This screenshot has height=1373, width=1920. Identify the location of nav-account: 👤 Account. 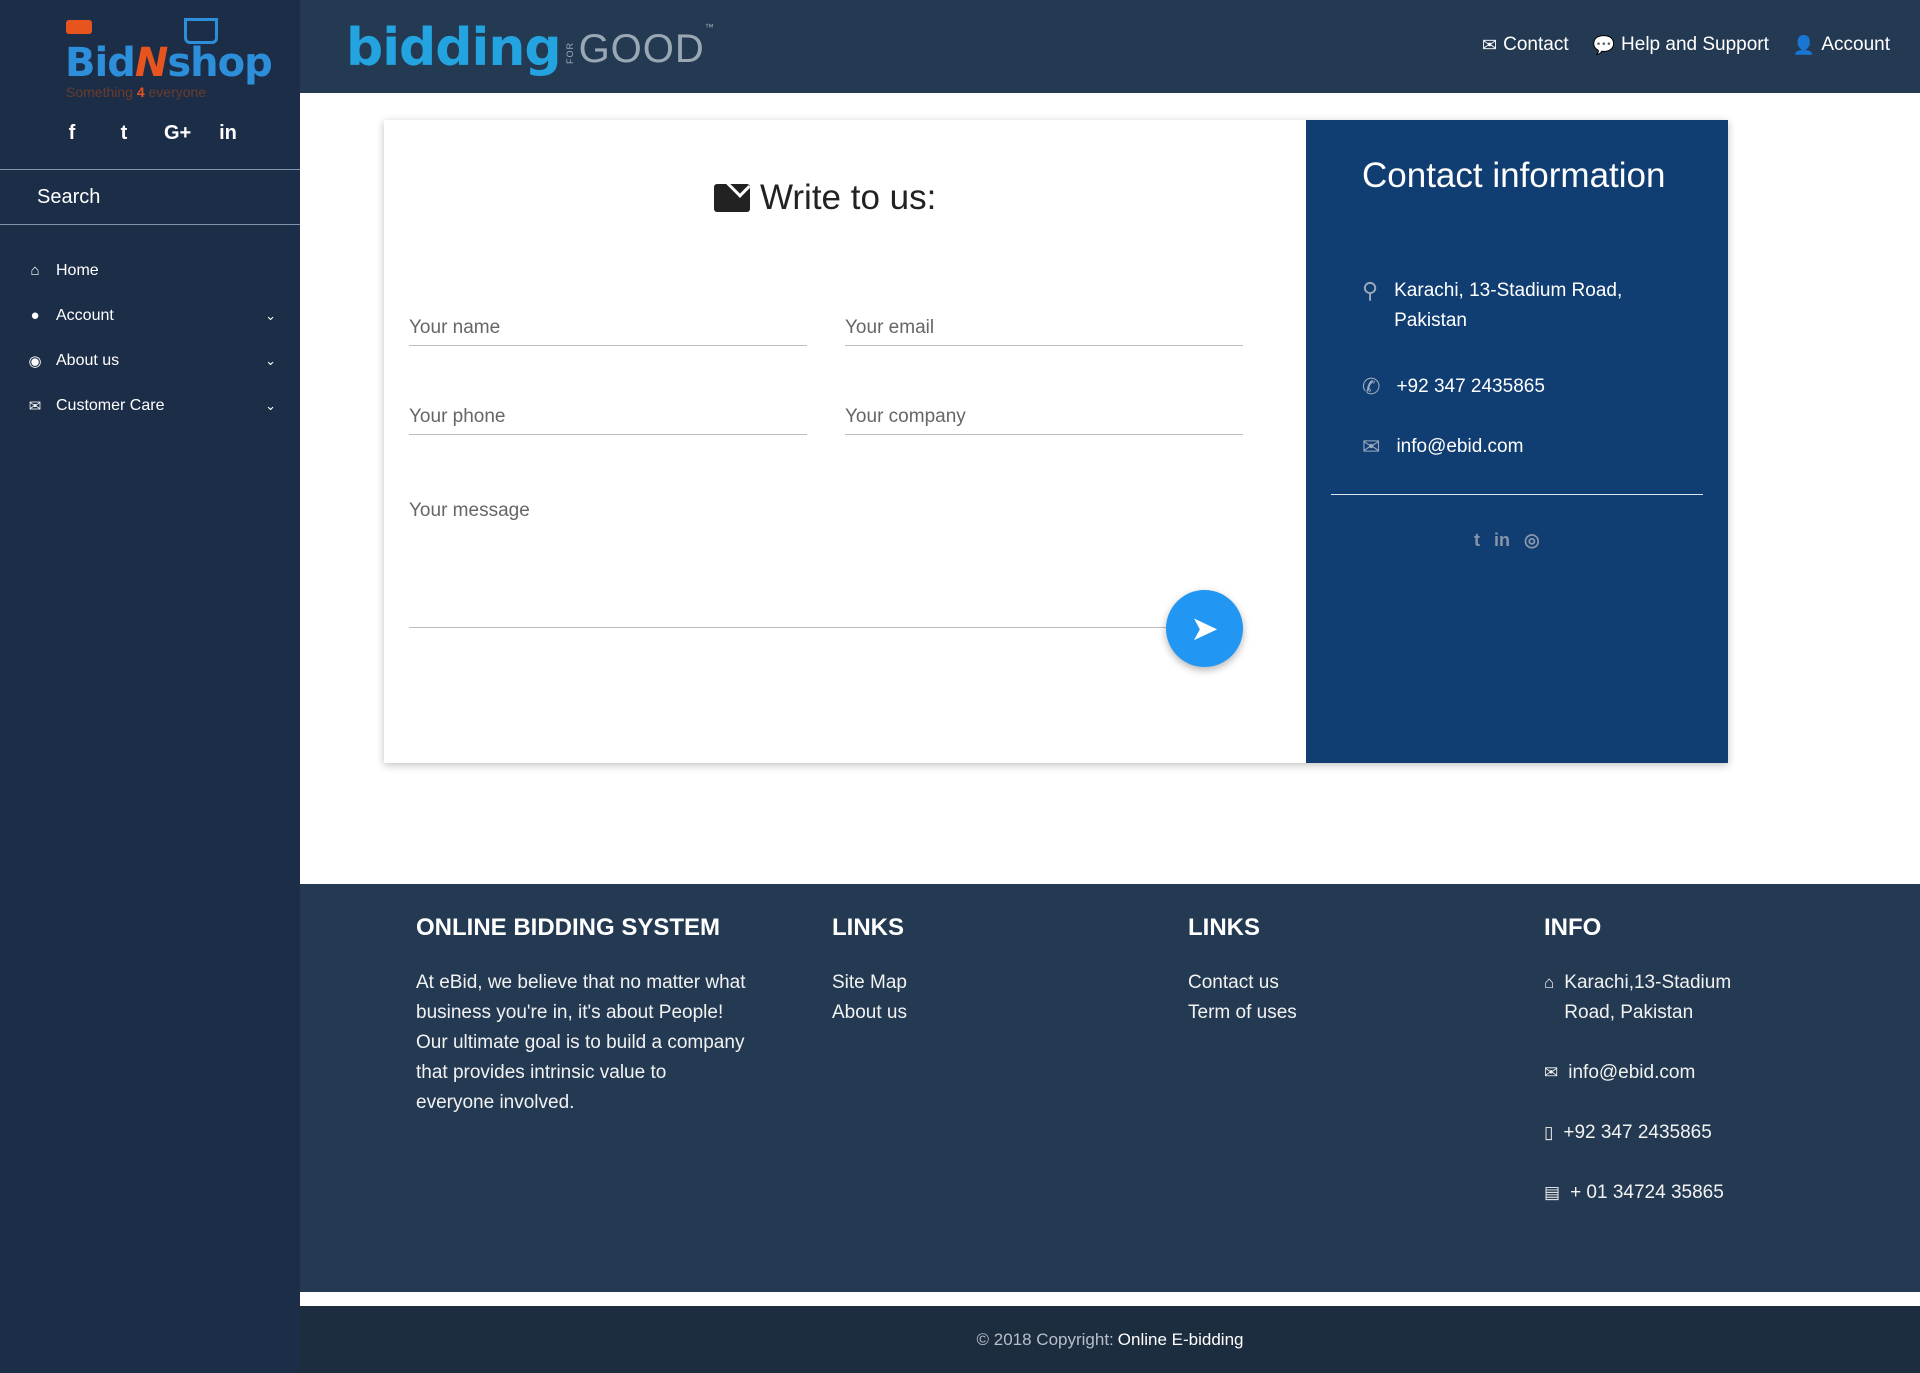
(1841, 45).